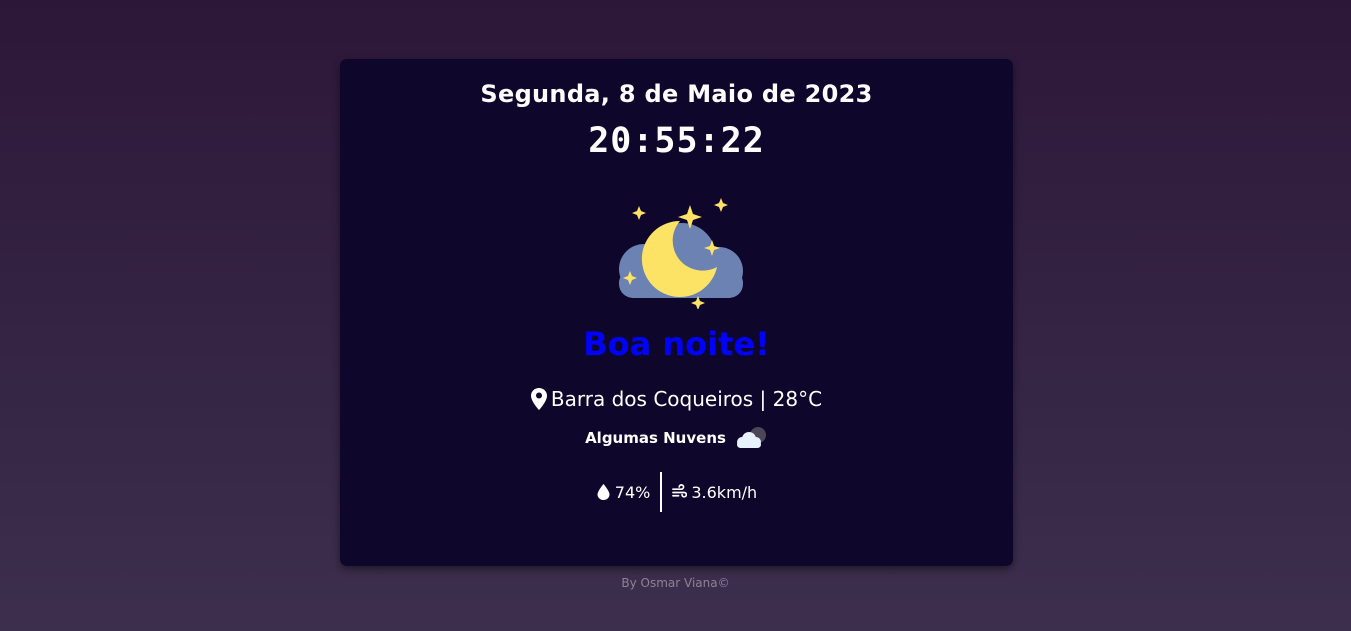  What do you see at coordinates (675, 583) in the screenshot?
I see `footer-credit: By Osmar Viana©` at bounding box center [675, 583].